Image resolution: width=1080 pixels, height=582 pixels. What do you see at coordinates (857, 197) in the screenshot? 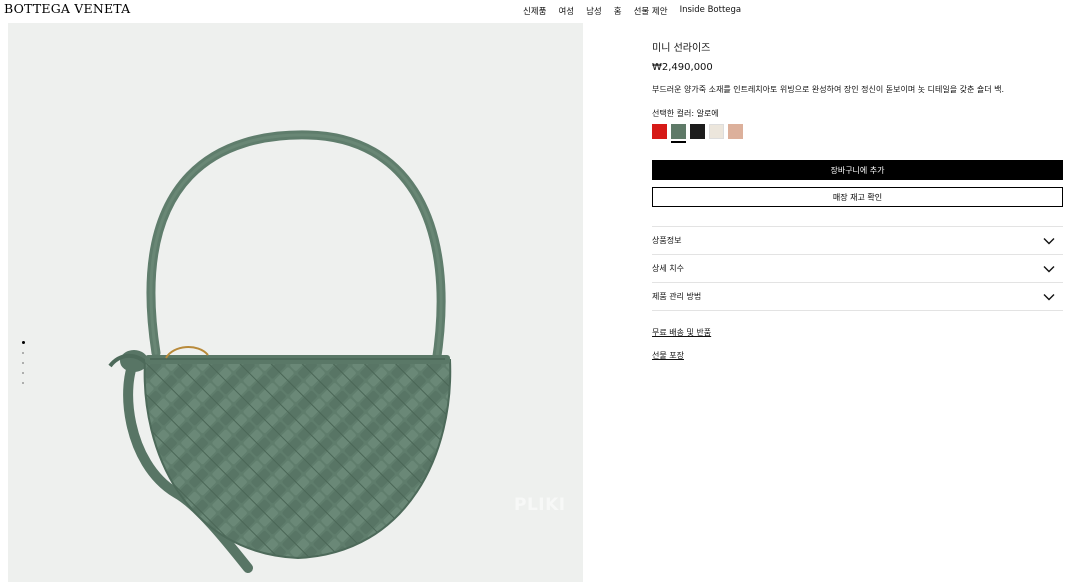
I see `check-store-stock-button: 매장 재고 확인` at bounding box center [857, 197].